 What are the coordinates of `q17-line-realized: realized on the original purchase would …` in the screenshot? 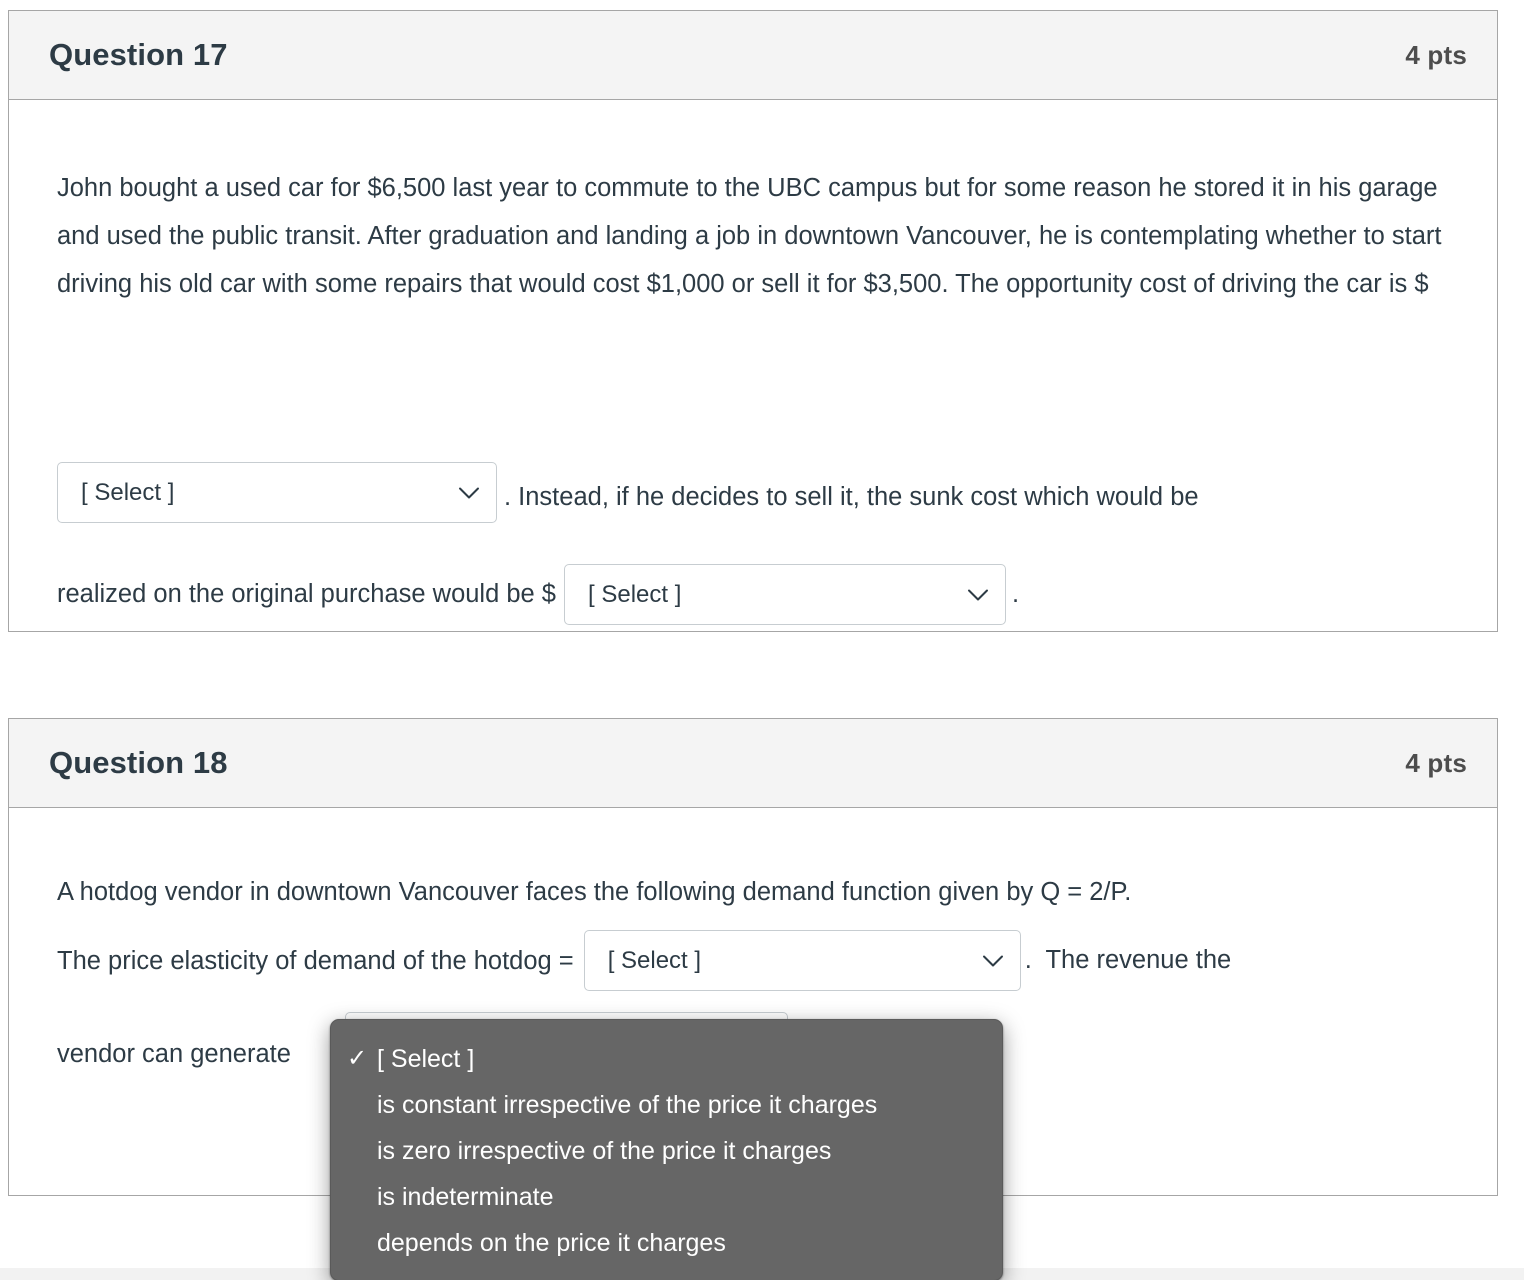 It's located at (538, 594).